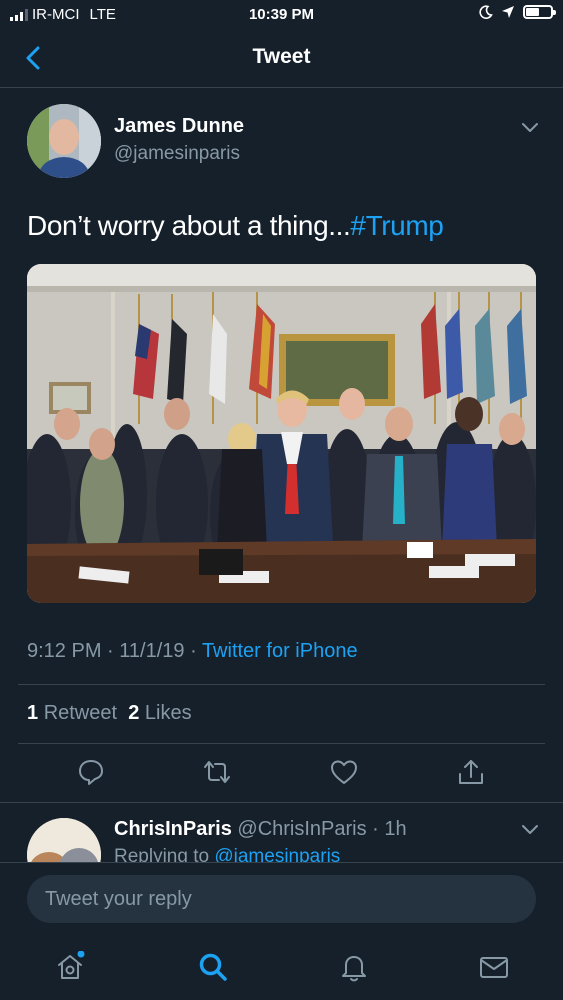 This screenshot has height=1000, width=563. I want to click on reply-input: Tweet your reply, so click(281, 899).